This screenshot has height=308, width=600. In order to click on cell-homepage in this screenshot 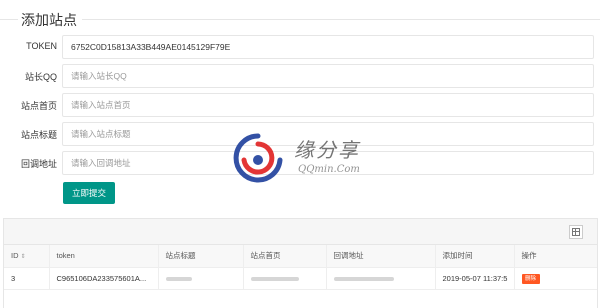, I will do `click(285, 278)`.